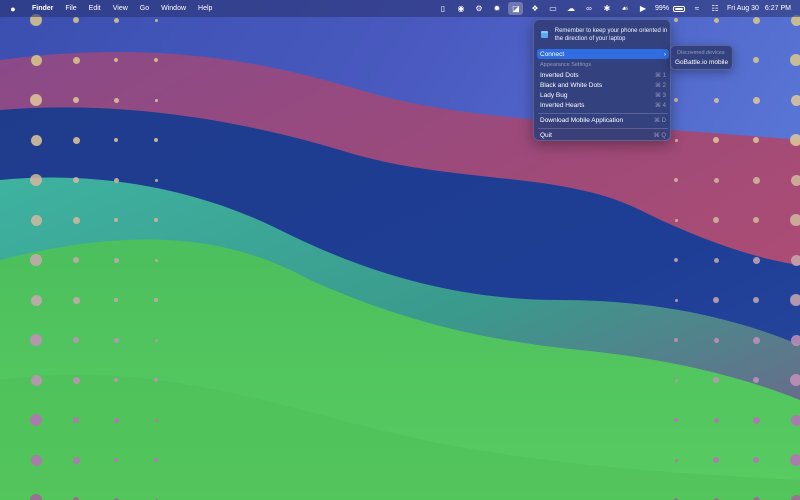 The image size is (800, 500). What do you see at coordinates (534, 8) in the screenshot?
I see `dropbox-icon: ❖` at bounding box center [534, 8].